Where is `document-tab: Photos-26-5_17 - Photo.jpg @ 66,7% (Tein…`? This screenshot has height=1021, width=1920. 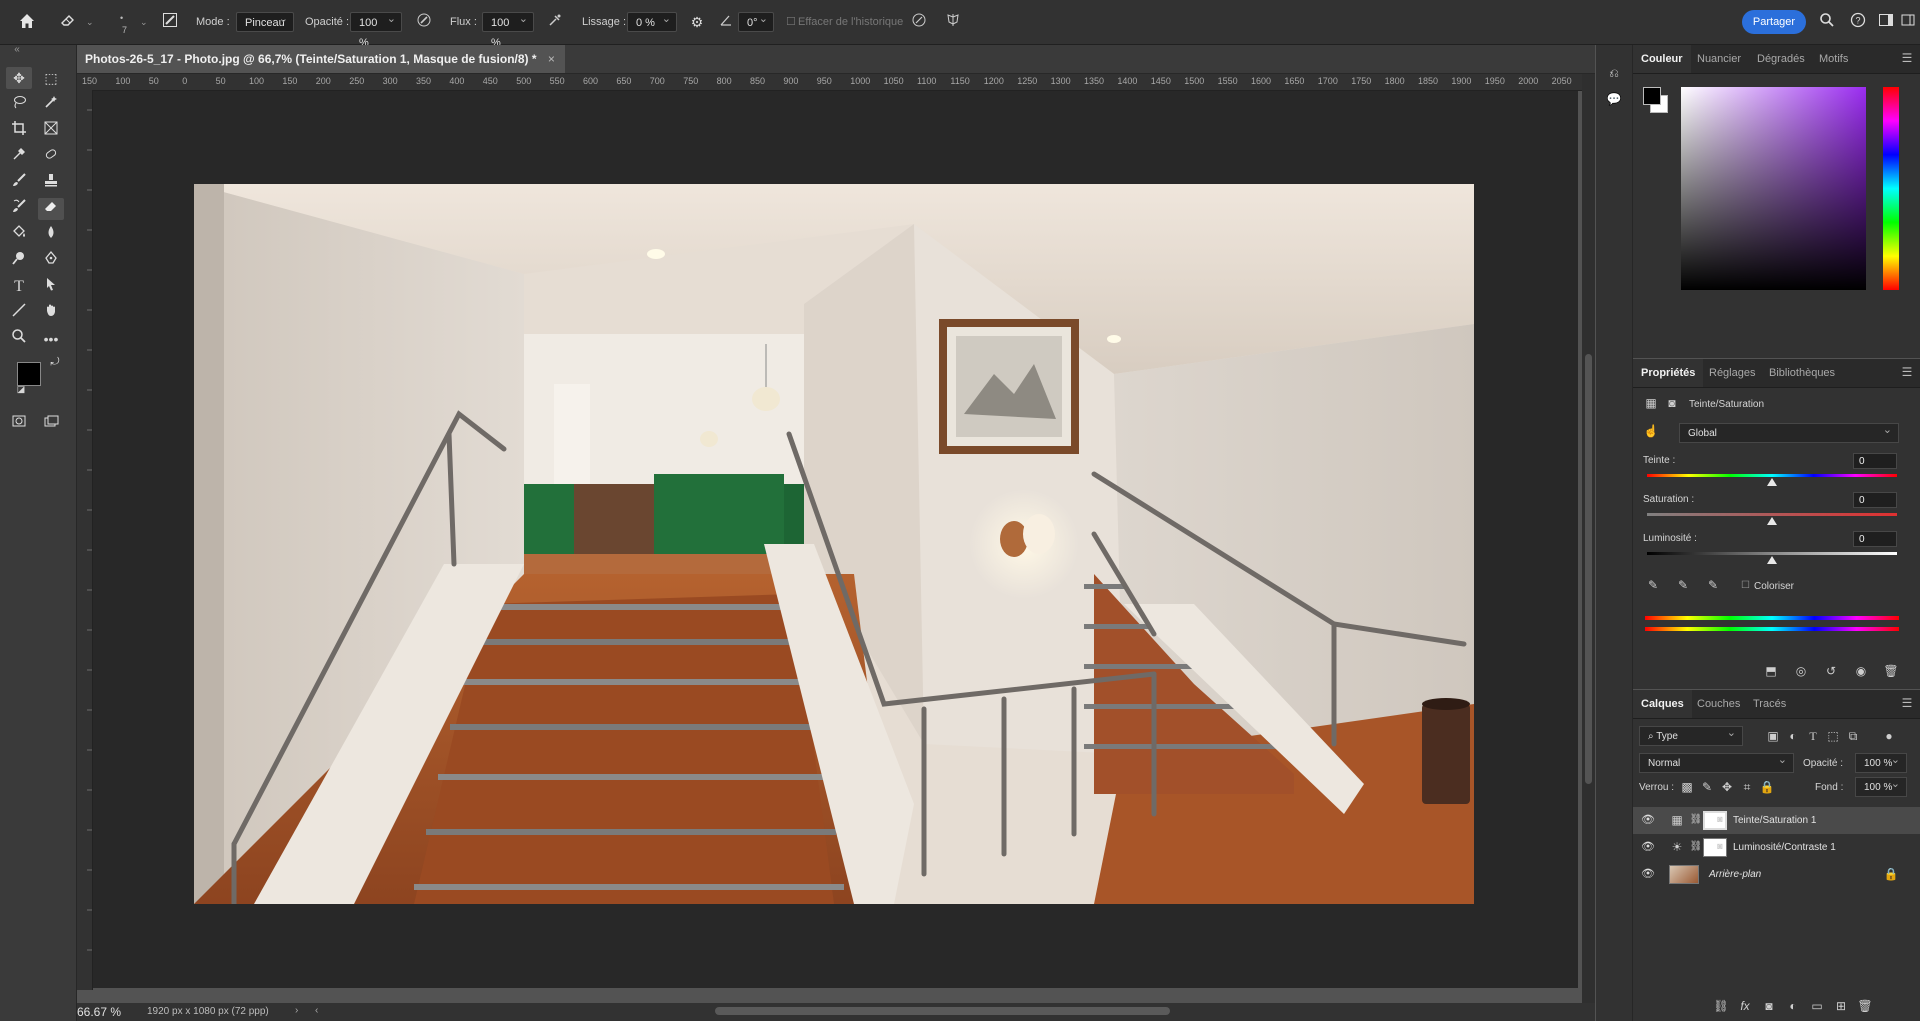 document-tab: Photos-26-5_17 - Photo.jpg @ 66,7% (Tein… is located at coordinates (321, 59).